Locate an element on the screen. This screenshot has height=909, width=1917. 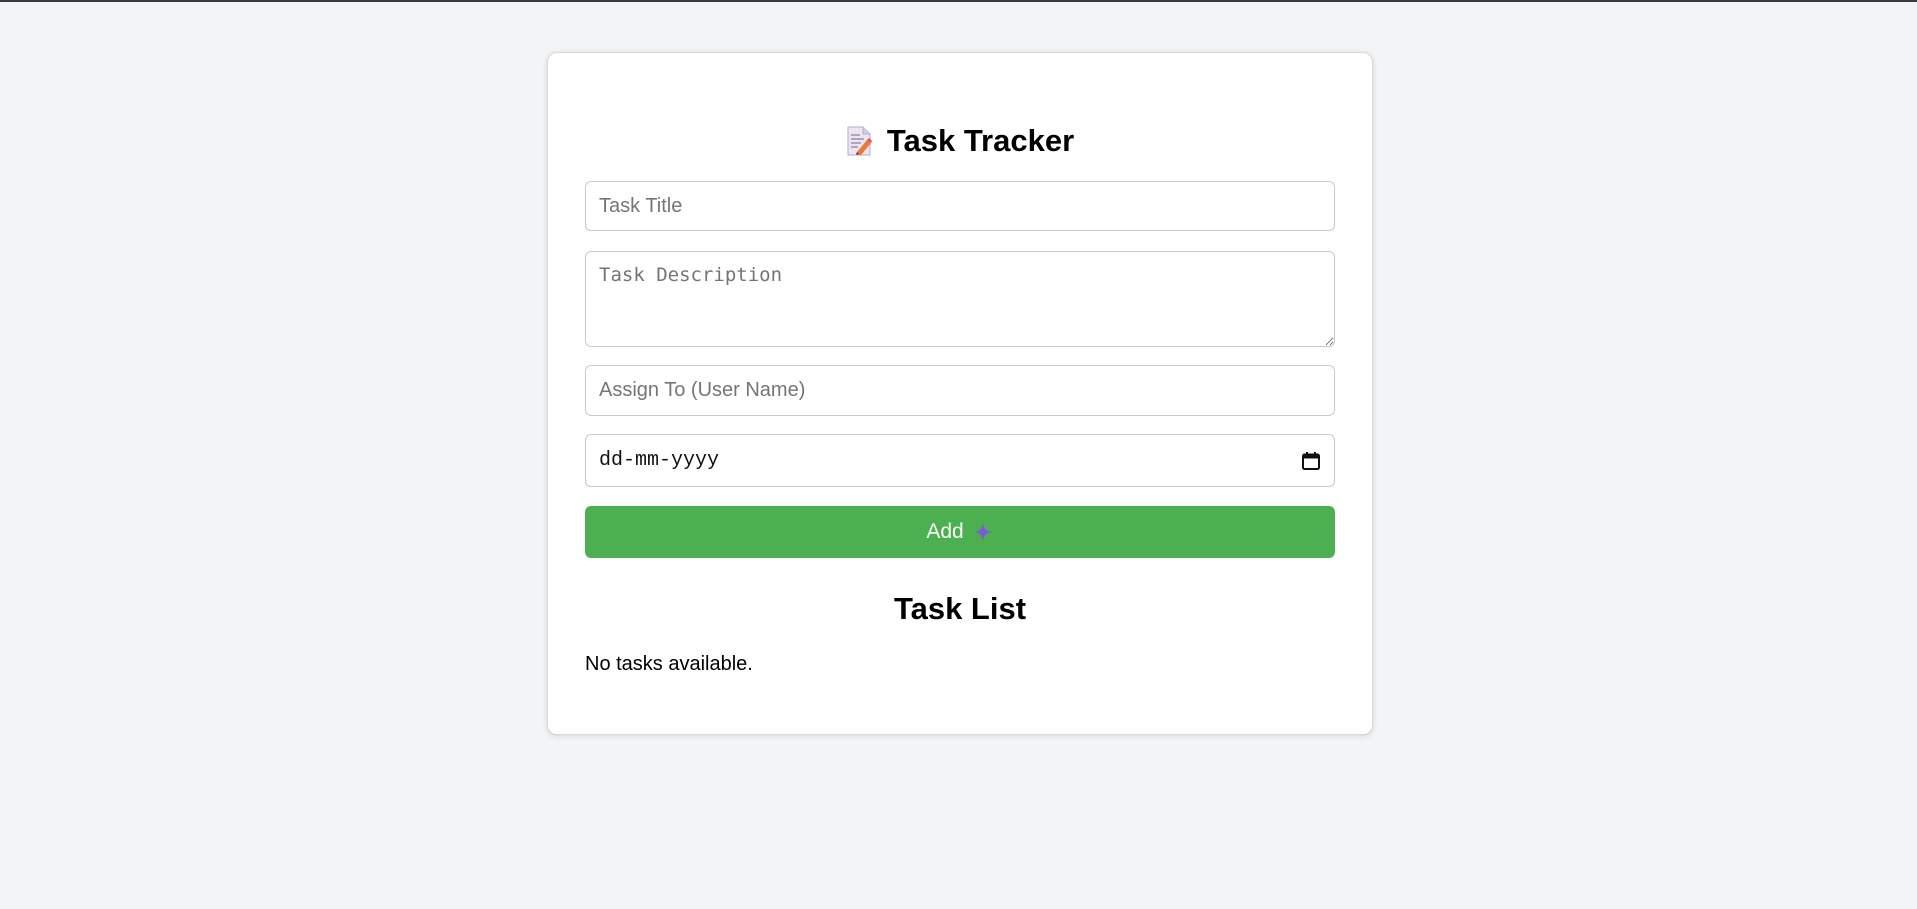
calendar-icon is located at coordinates (1311, 461).